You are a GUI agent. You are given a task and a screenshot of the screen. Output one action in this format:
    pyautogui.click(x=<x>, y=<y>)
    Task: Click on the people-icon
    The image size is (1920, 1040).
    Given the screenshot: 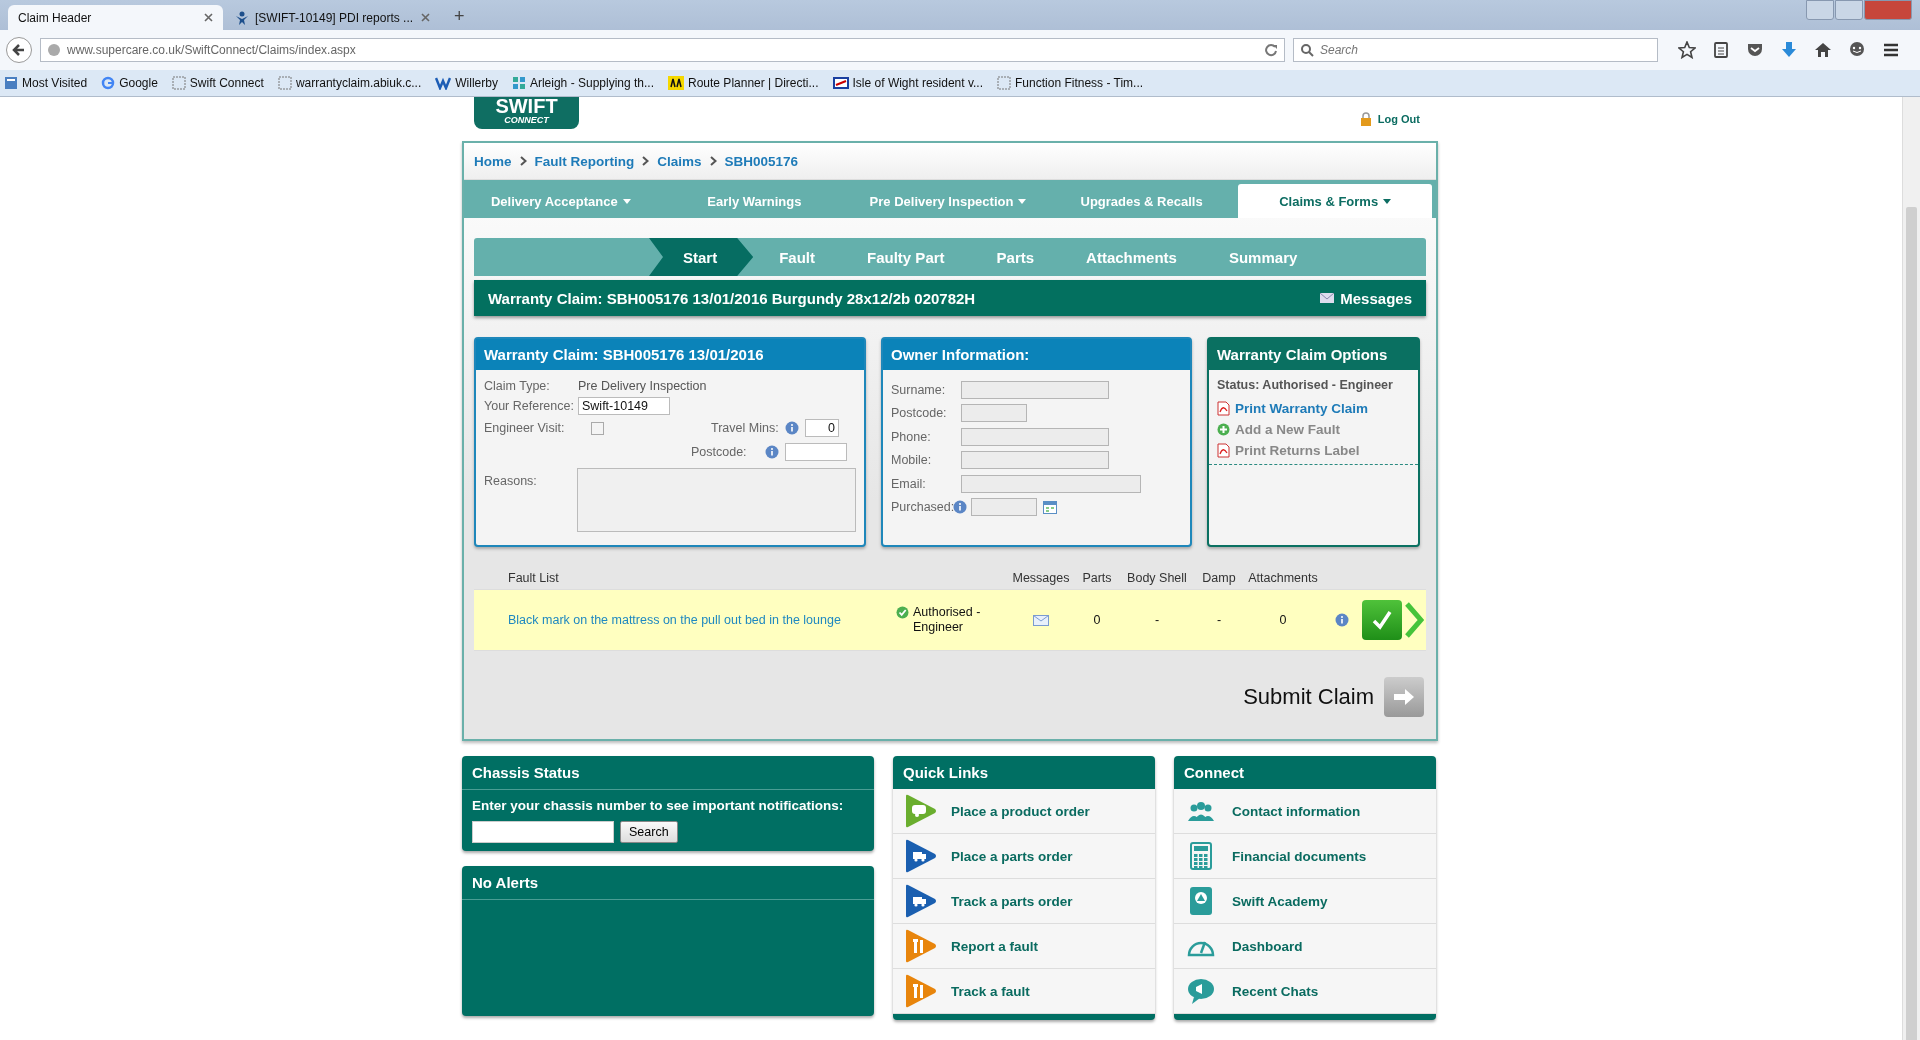 What is the action you would take?
    pyautogui.click(x=1201, y=811)
    